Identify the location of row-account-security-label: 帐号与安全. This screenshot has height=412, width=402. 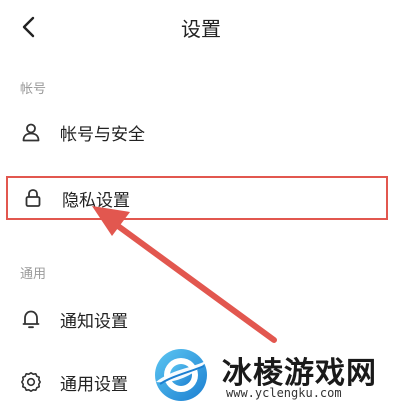
(102, 134).